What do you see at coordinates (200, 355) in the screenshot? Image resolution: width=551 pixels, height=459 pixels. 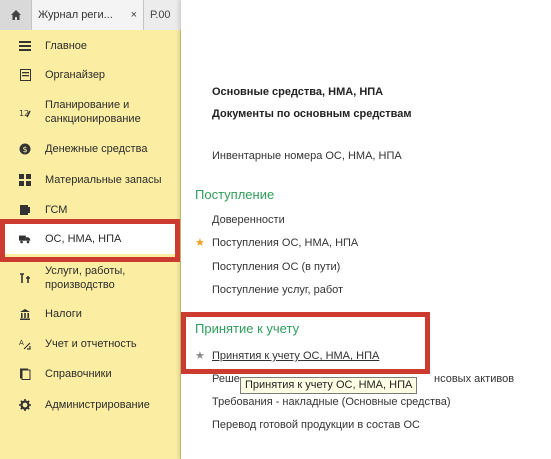 I see `star-icon: ★` at bounding box center [200, 355].